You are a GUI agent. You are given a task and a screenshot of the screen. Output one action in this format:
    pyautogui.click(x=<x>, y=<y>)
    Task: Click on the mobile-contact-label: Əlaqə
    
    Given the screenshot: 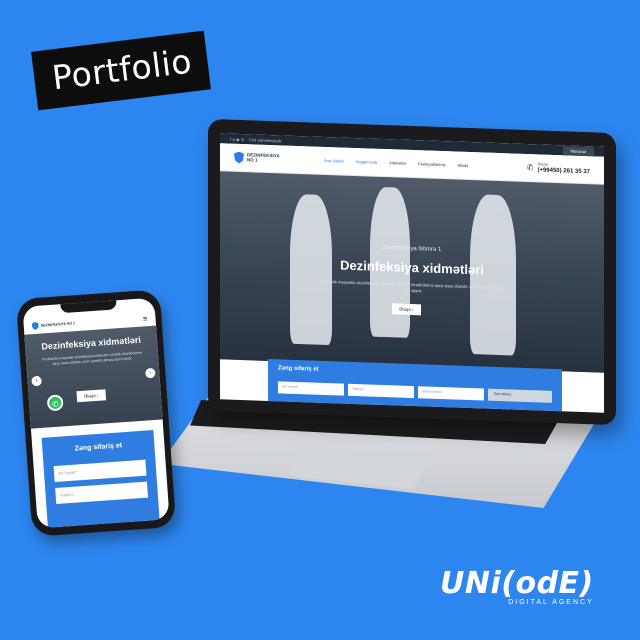 What is the action you would take?
    pyautogui.click(x=89, y=395)
    